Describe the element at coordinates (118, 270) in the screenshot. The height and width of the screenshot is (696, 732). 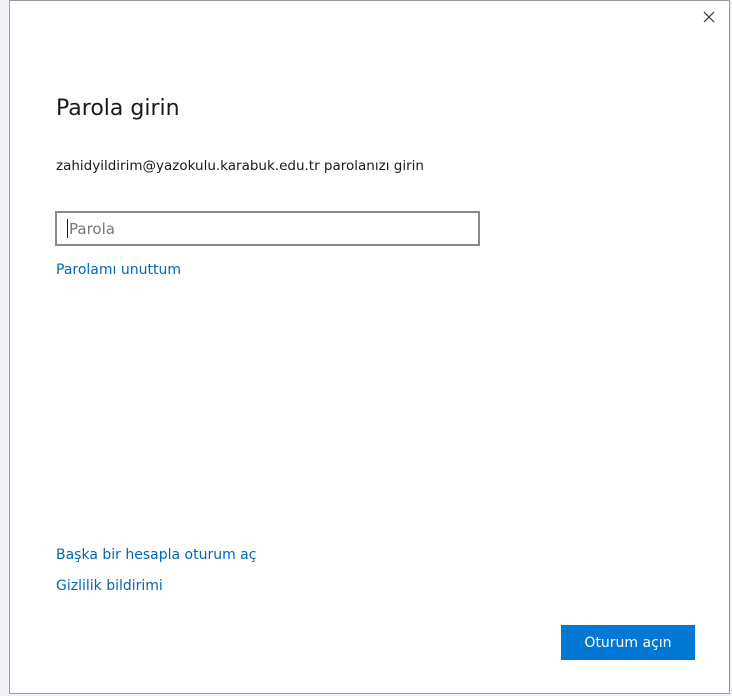
I see `forgot-password-link: Parolamı unuttum` at that location.